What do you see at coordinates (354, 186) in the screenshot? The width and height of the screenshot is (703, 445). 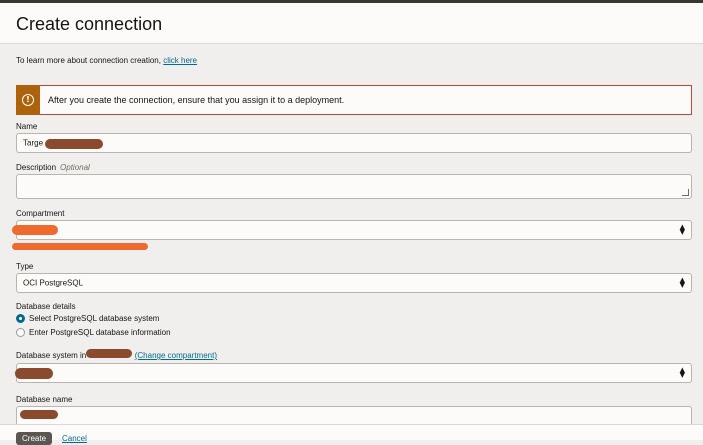 I see `description-textarea` at bounding box center [354, 186].